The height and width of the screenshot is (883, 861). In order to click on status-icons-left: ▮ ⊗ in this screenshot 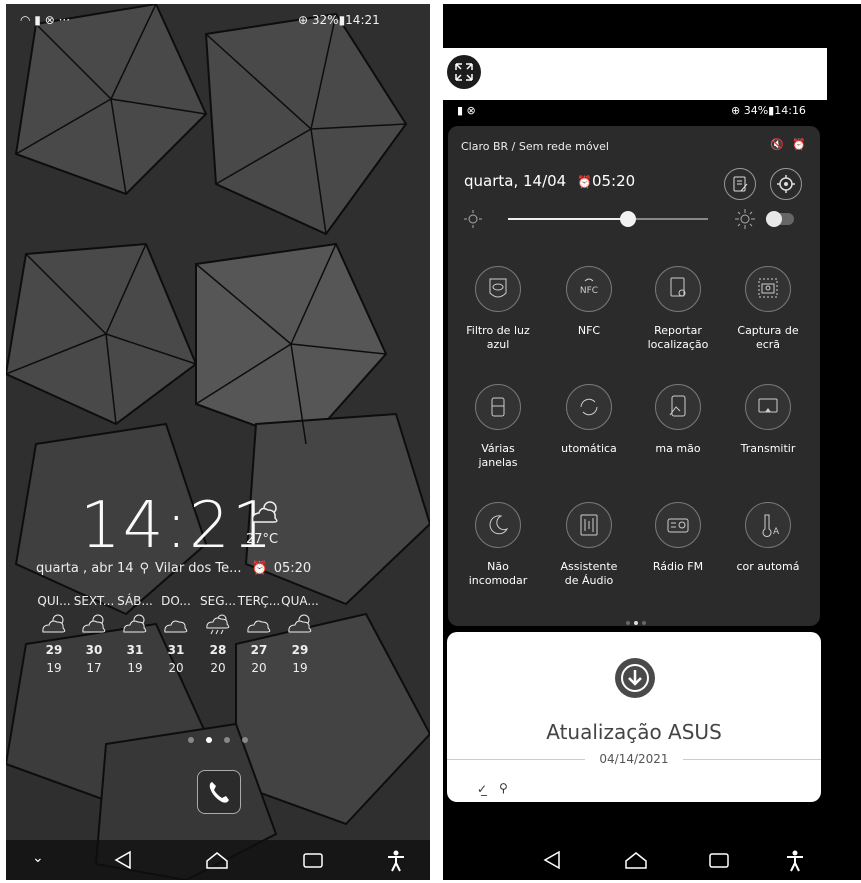, I will do `click(466, 110)`.